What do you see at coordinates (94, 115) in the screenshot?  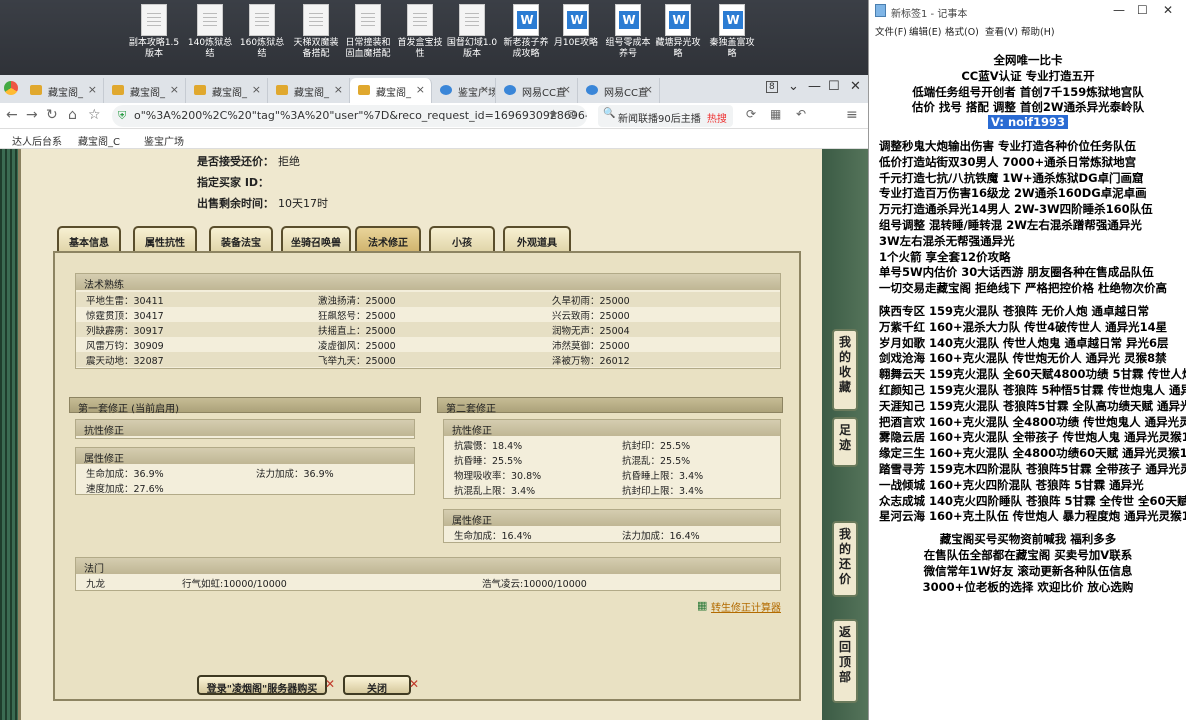 I see `bookmark-add-icon: ☆` at bounding box center [94, 115].